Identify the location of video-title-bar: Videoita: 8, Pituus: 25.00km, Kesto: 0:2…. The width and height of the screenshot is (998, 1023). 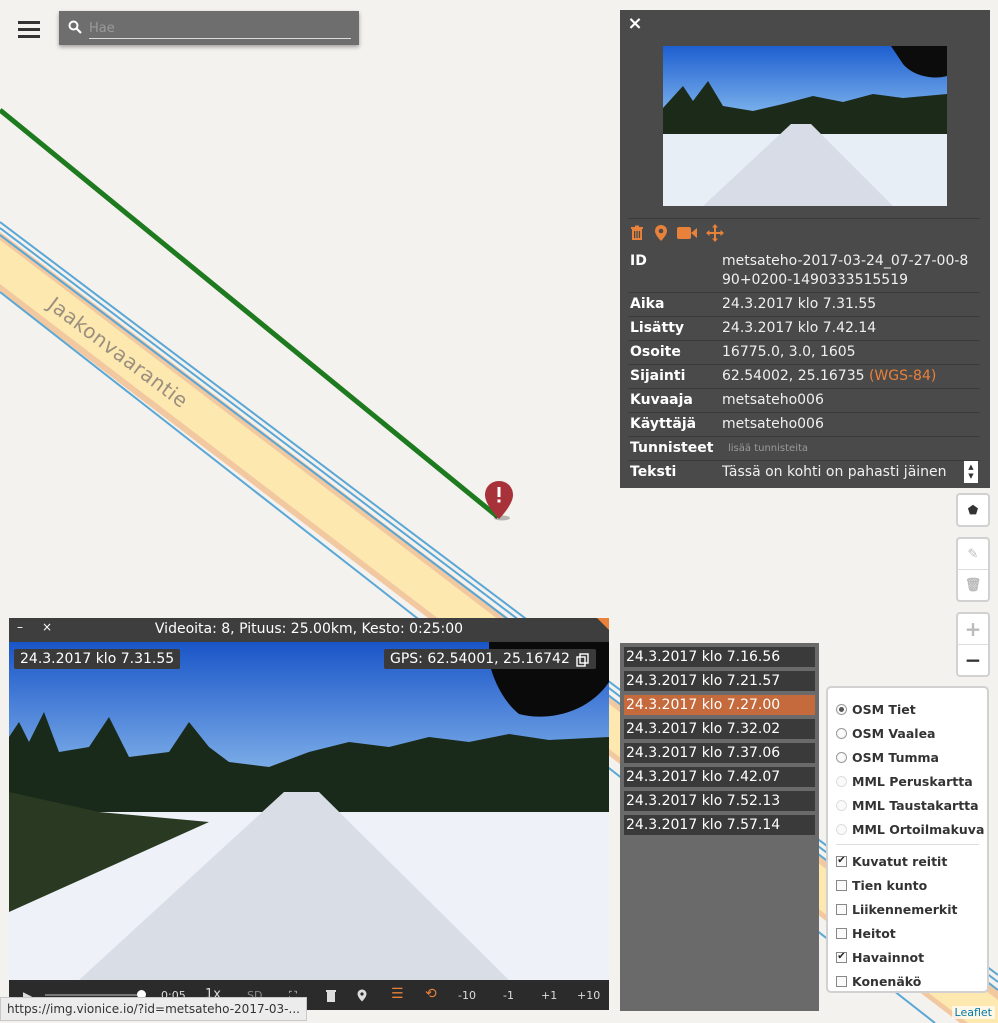
(309, 630).